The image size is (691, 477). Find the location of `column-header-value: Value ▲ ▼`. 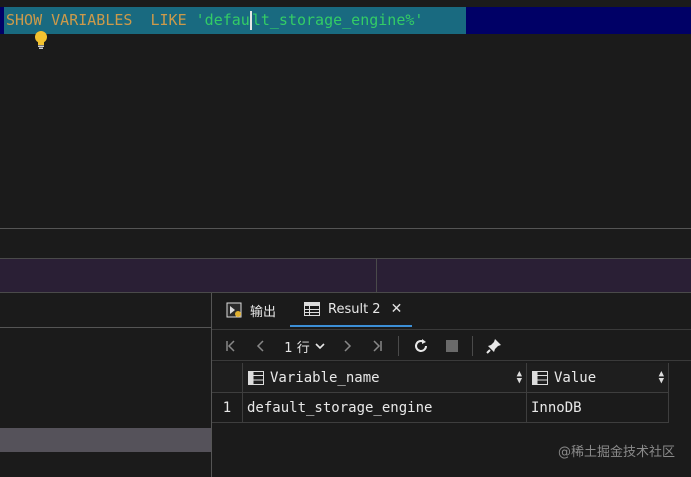

column-header-value: Value ▲ ▼ is located at coordinates (598, 378).